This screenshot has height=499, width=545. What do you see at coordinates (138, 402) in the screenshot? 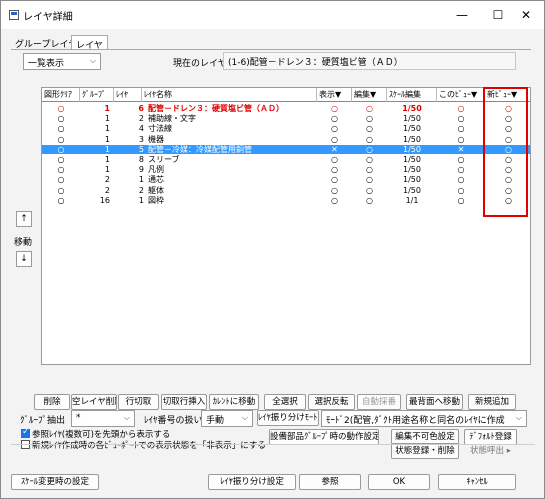
I see `cut-row-button: 行切取` at bounding box center [138, 402].